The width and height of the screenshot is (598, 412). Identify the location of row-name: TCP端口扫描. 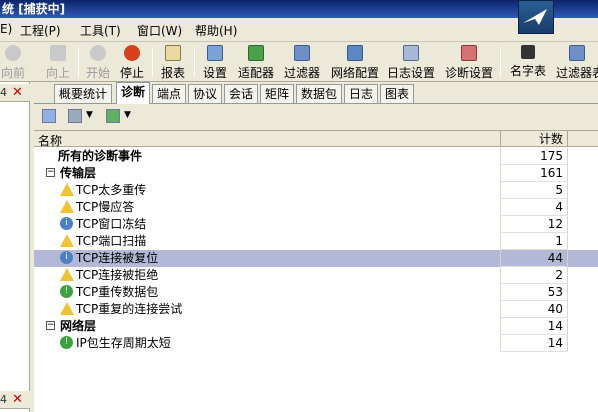
(111, 241).